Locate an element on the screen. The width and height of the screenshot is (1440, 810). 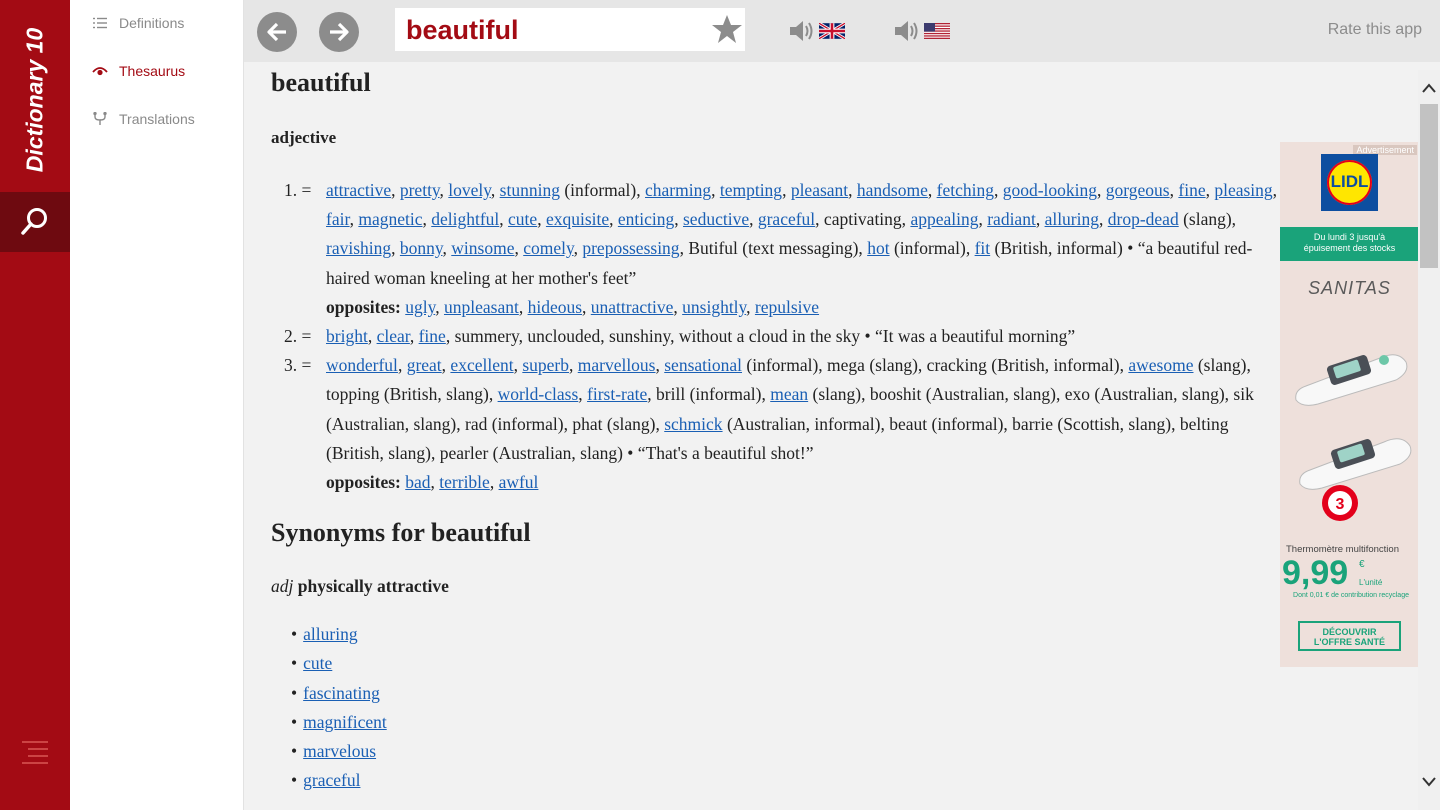
back-button is located at coordinates (277, 32).